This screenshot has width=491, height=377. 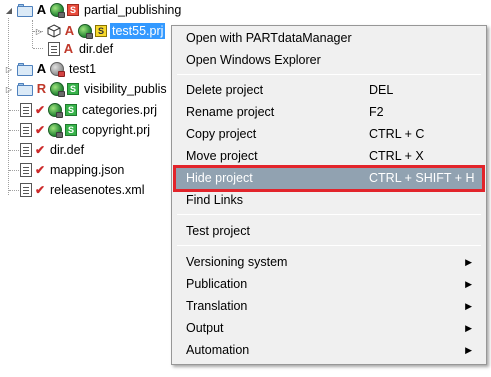 What do you see at coordinates (329, 262) in the screenshot?
I see `menu-item-versioning-system: Versioning system ▶` at bounding box center [329, 262].